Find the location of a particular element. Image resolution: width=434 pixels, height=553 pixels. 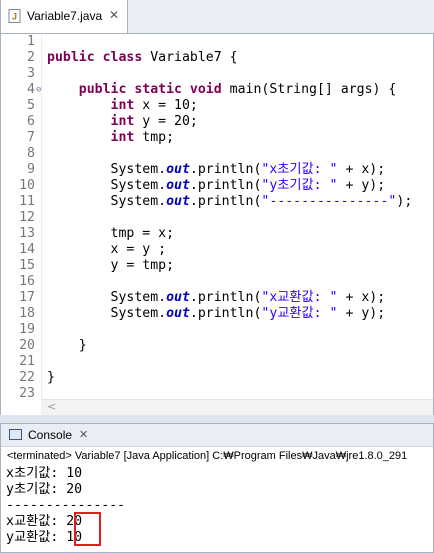

code-token: x = y ; is located at coordinates (107, 249).